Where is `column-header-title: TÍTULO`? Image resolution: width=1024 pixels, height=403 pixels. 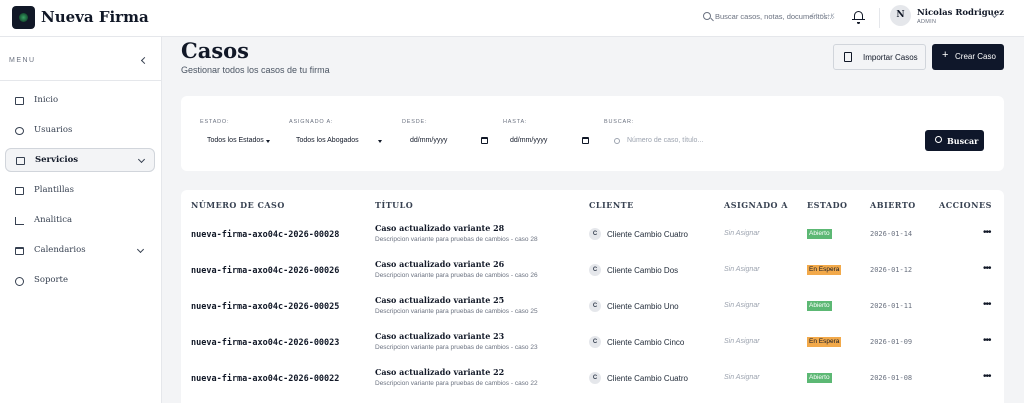
column-header-title: TÍTULO is located at coordinates (394, 205).